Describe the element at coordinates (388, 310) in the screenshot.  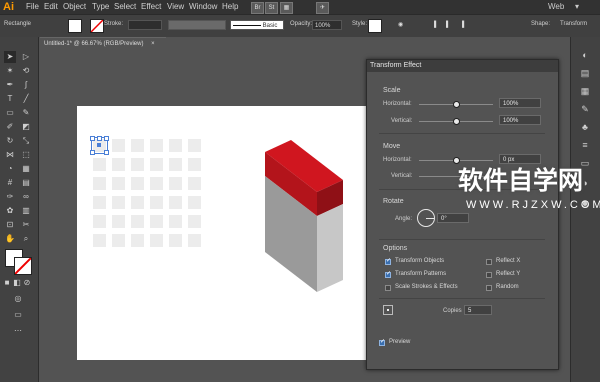
I see `reference-point-icon` at that location.